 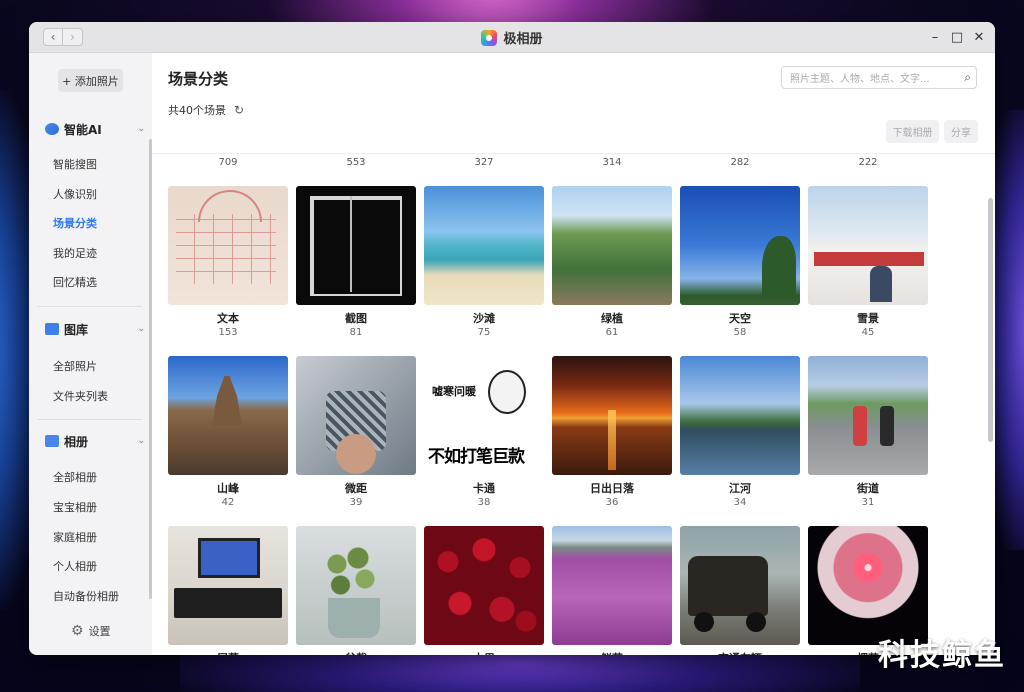 I want to click on gear-icon: ⚙, so click(x=77, y=631).